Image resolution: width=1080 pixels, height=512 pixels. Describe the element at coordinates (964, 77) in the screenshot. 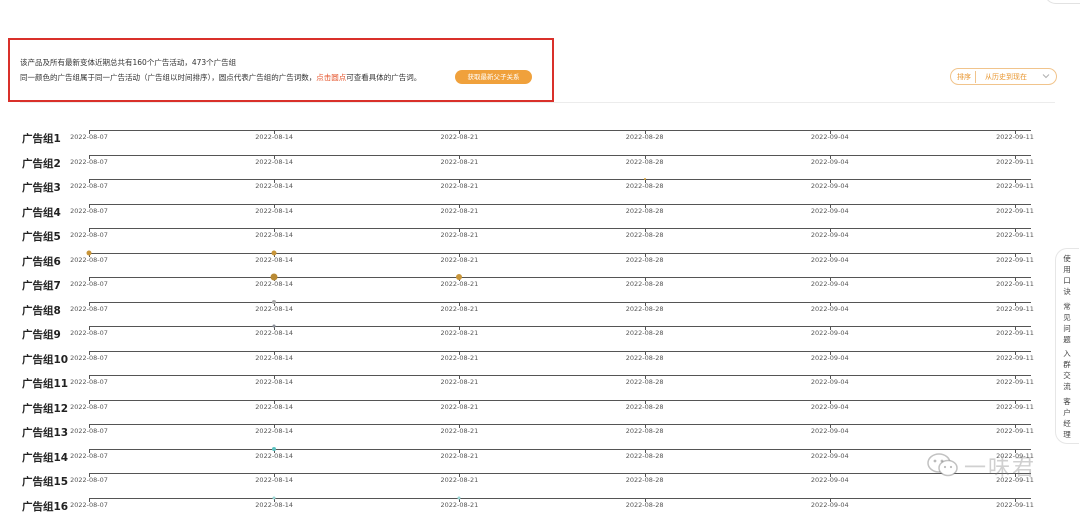

I see `sort-label: 排序` at that location.